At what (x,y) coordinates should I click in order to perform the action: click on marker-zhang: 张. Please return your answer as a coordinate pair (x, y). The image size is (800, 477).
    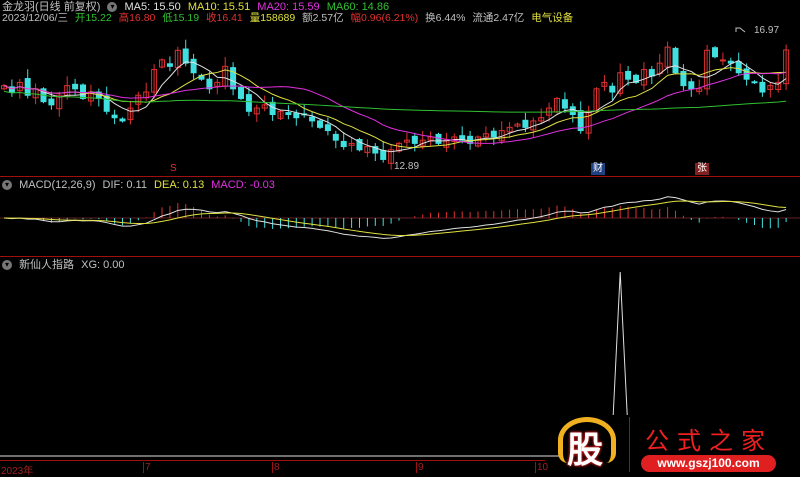
    Looking at the image, I should click on (702, 169).